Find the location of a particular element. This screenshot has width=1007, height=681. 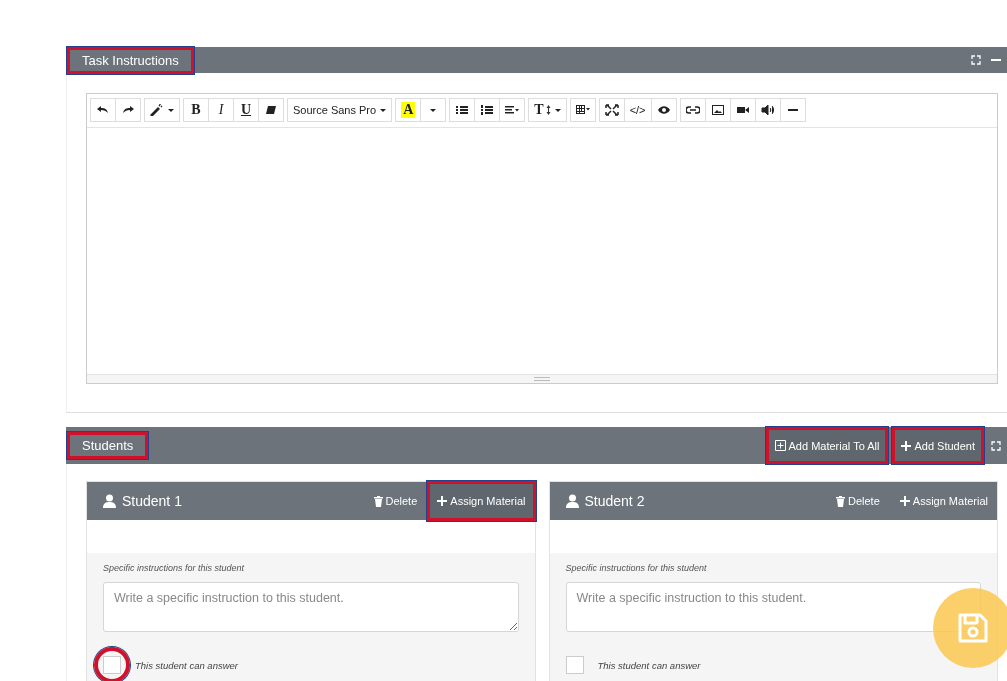

eye-button is located at coordinates (663, 110).